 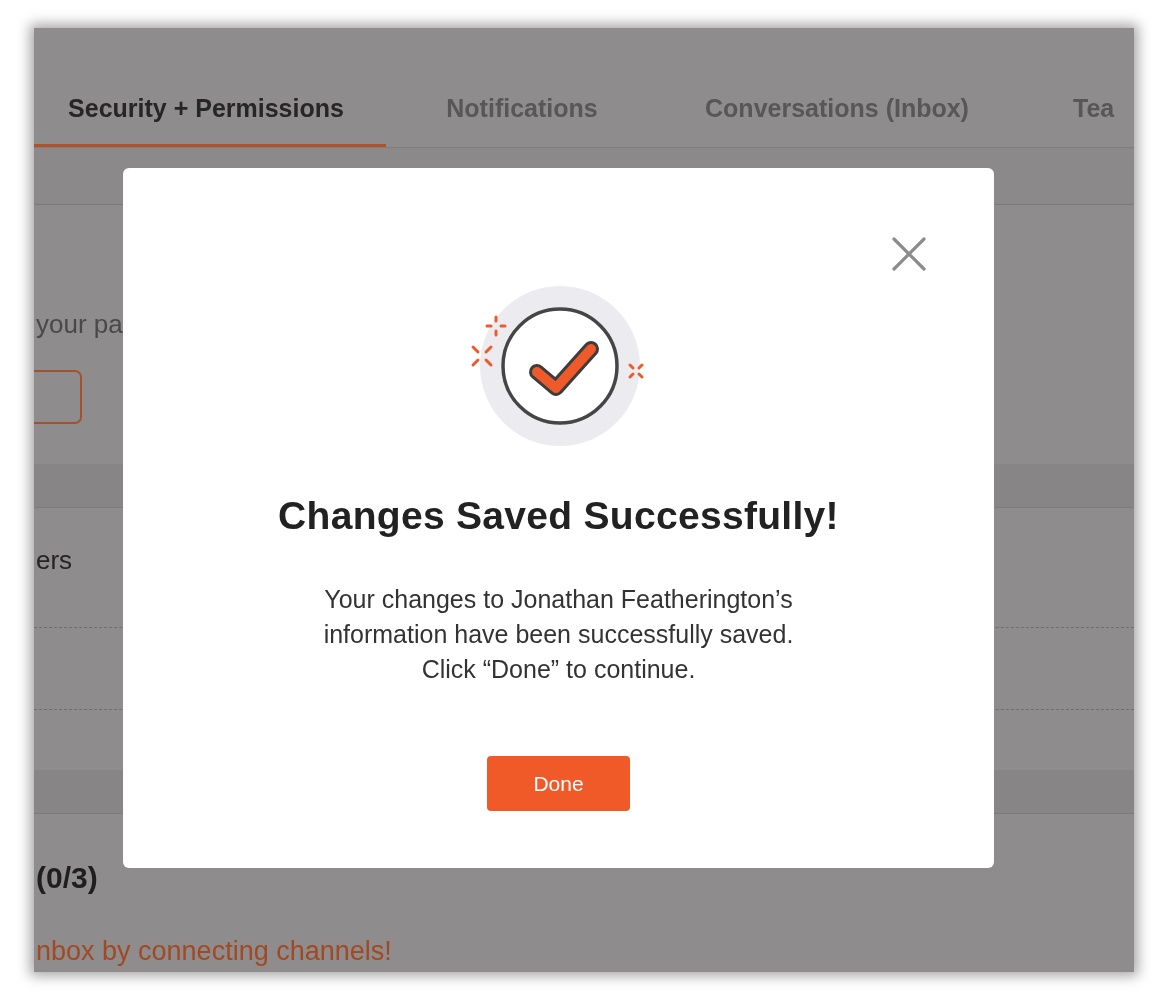 I want to click on close-button, so click(x=909, y=254).